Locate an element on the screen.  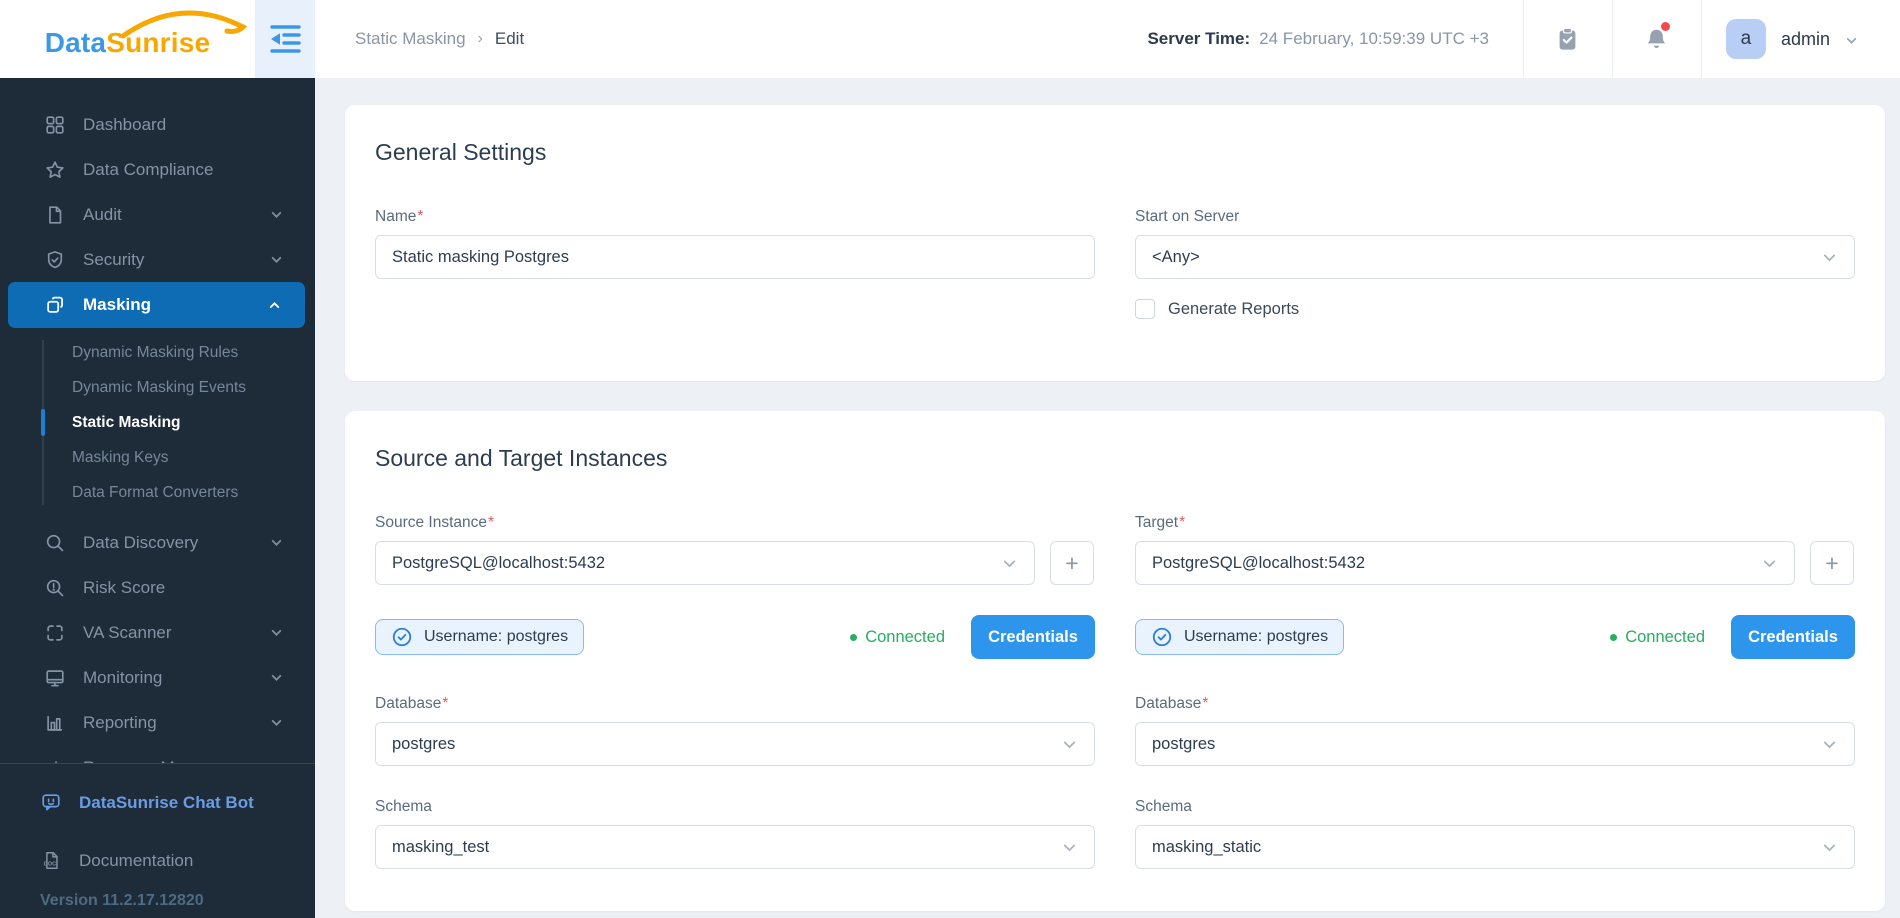
source-database-label: Database* is located at coordinates (412, 703).